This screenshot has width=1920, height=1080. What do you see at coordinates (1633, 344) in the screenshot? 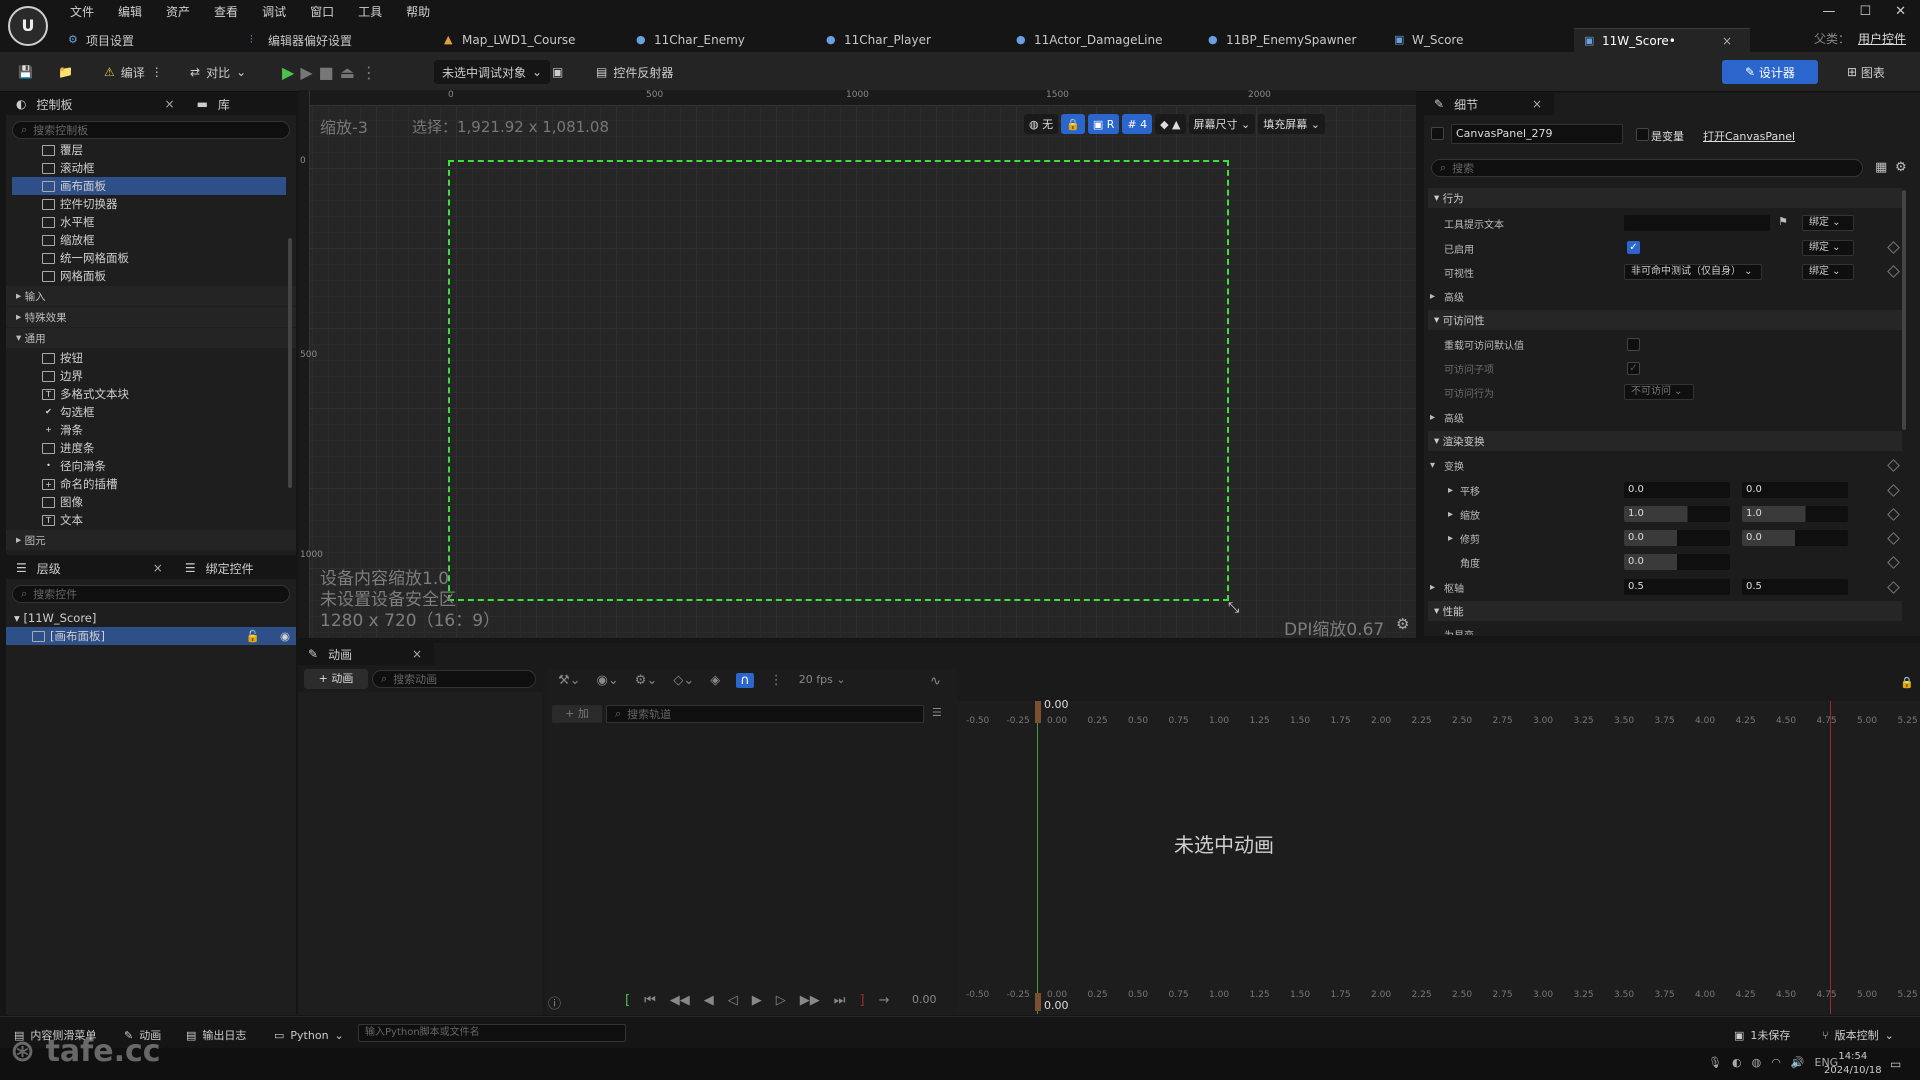
I see `override-access-checkbox` at bounding box center [1633, 344].